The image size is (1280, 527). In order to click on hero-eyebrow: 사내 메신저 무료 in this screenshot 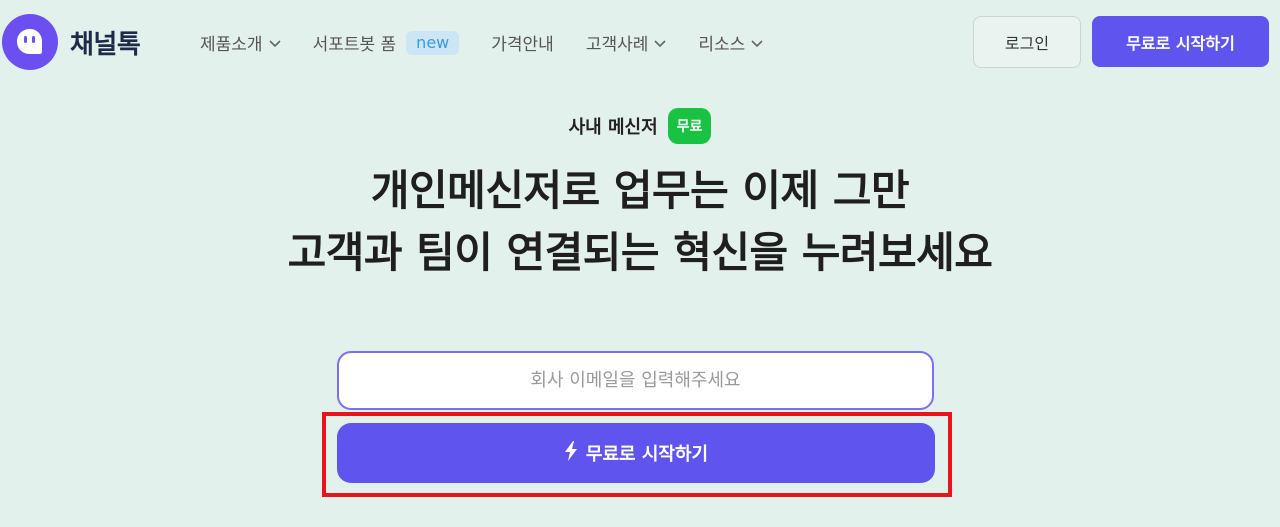, I will do `click(640, 126)`.